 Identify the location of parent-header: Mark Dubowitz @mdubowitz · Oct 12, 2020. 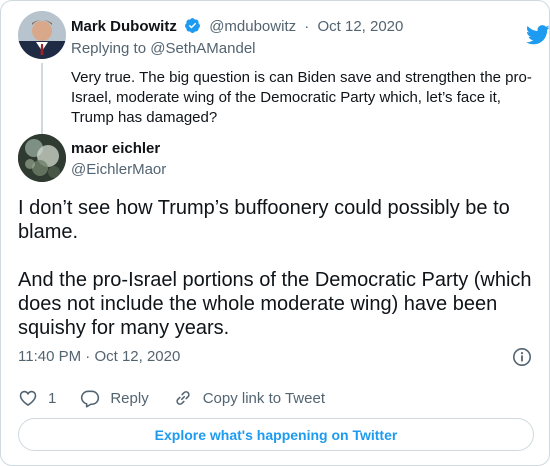
(237, 27).